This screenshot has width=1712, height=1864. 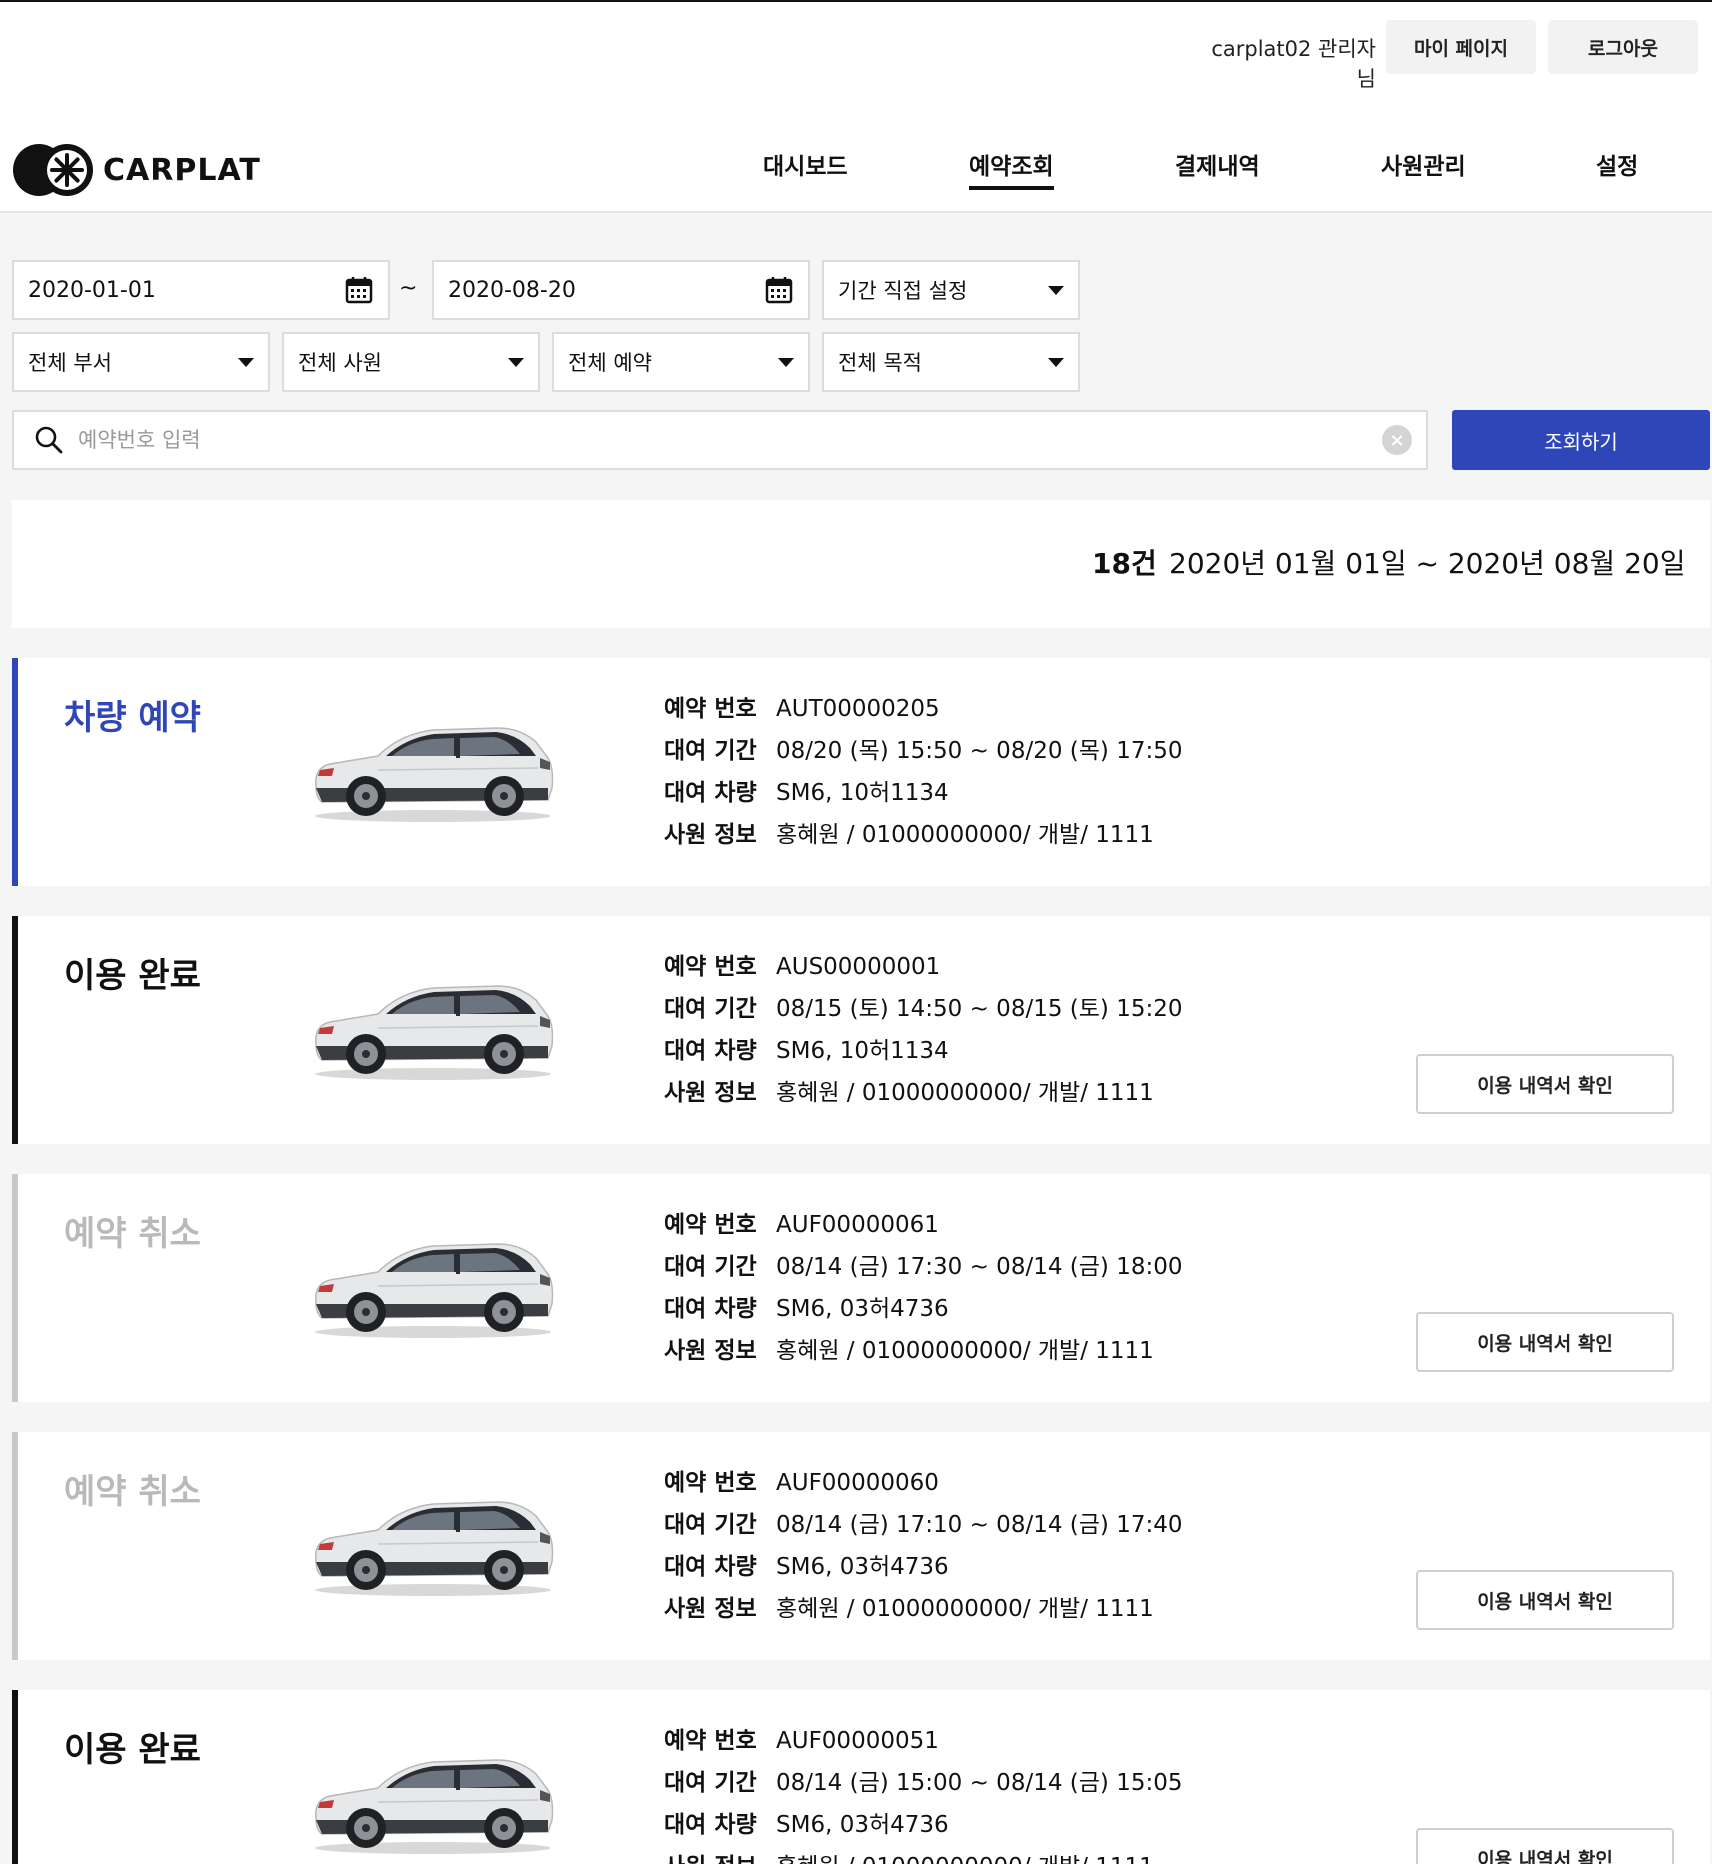 What do you see at coordinates (681, 362) in the screenshot?
I see `reservation-select: 전체 예약` at bounding box center [681, 362].